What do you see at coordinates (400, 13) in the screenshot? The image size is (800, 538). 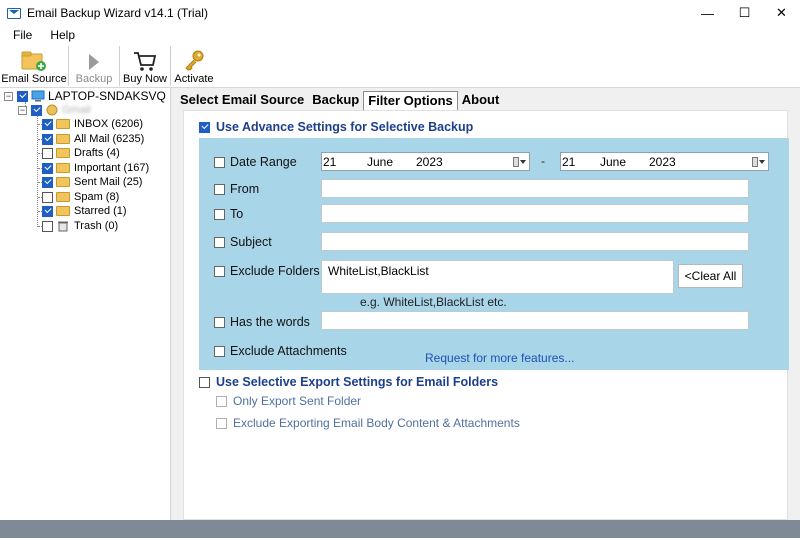 I see `title-bar: Email Backup Wizard v14.1 (Trial) — ☐ ✕` at bounding box center [400, 13].